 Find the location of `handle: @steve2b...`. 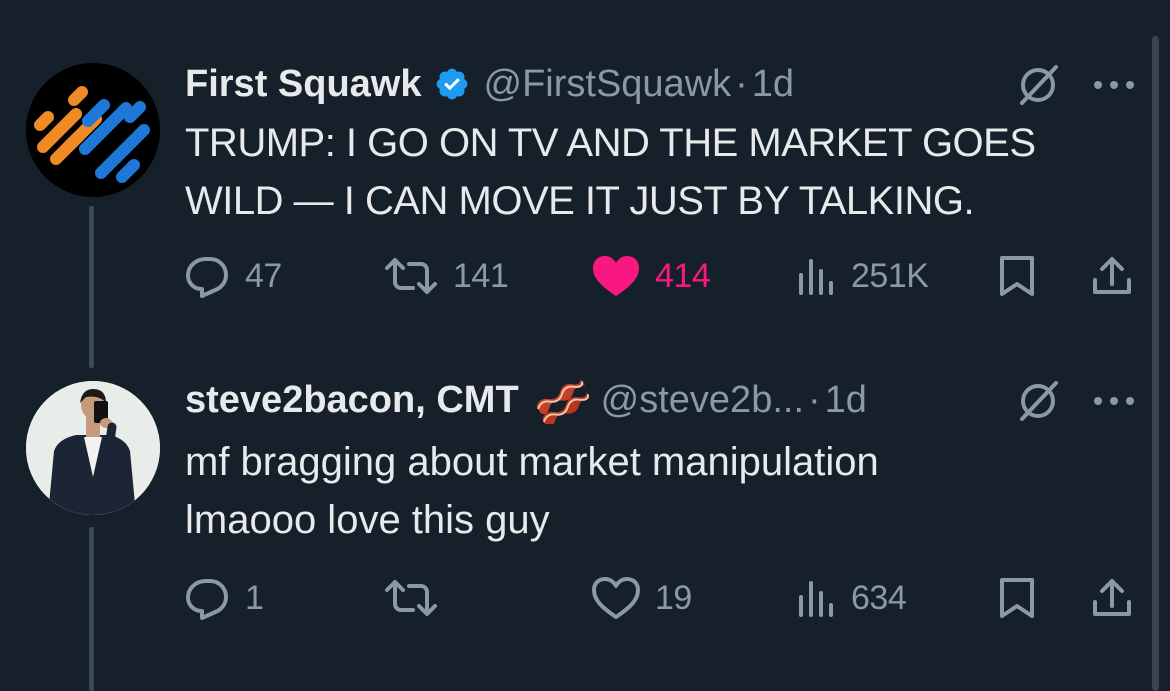

handle: @steve2b... is located at coordinates (702, 400).